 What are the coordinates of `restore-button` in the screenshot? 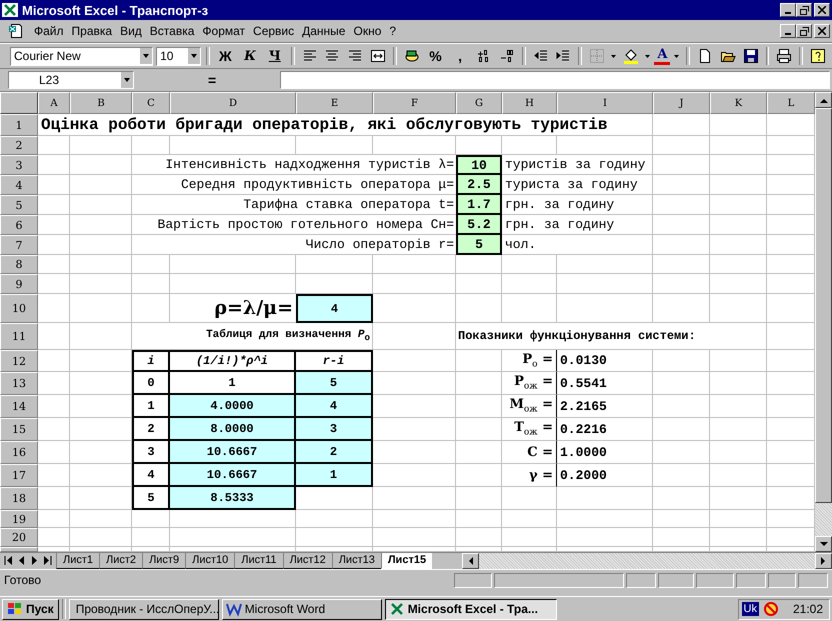 It's located at (804, 10).